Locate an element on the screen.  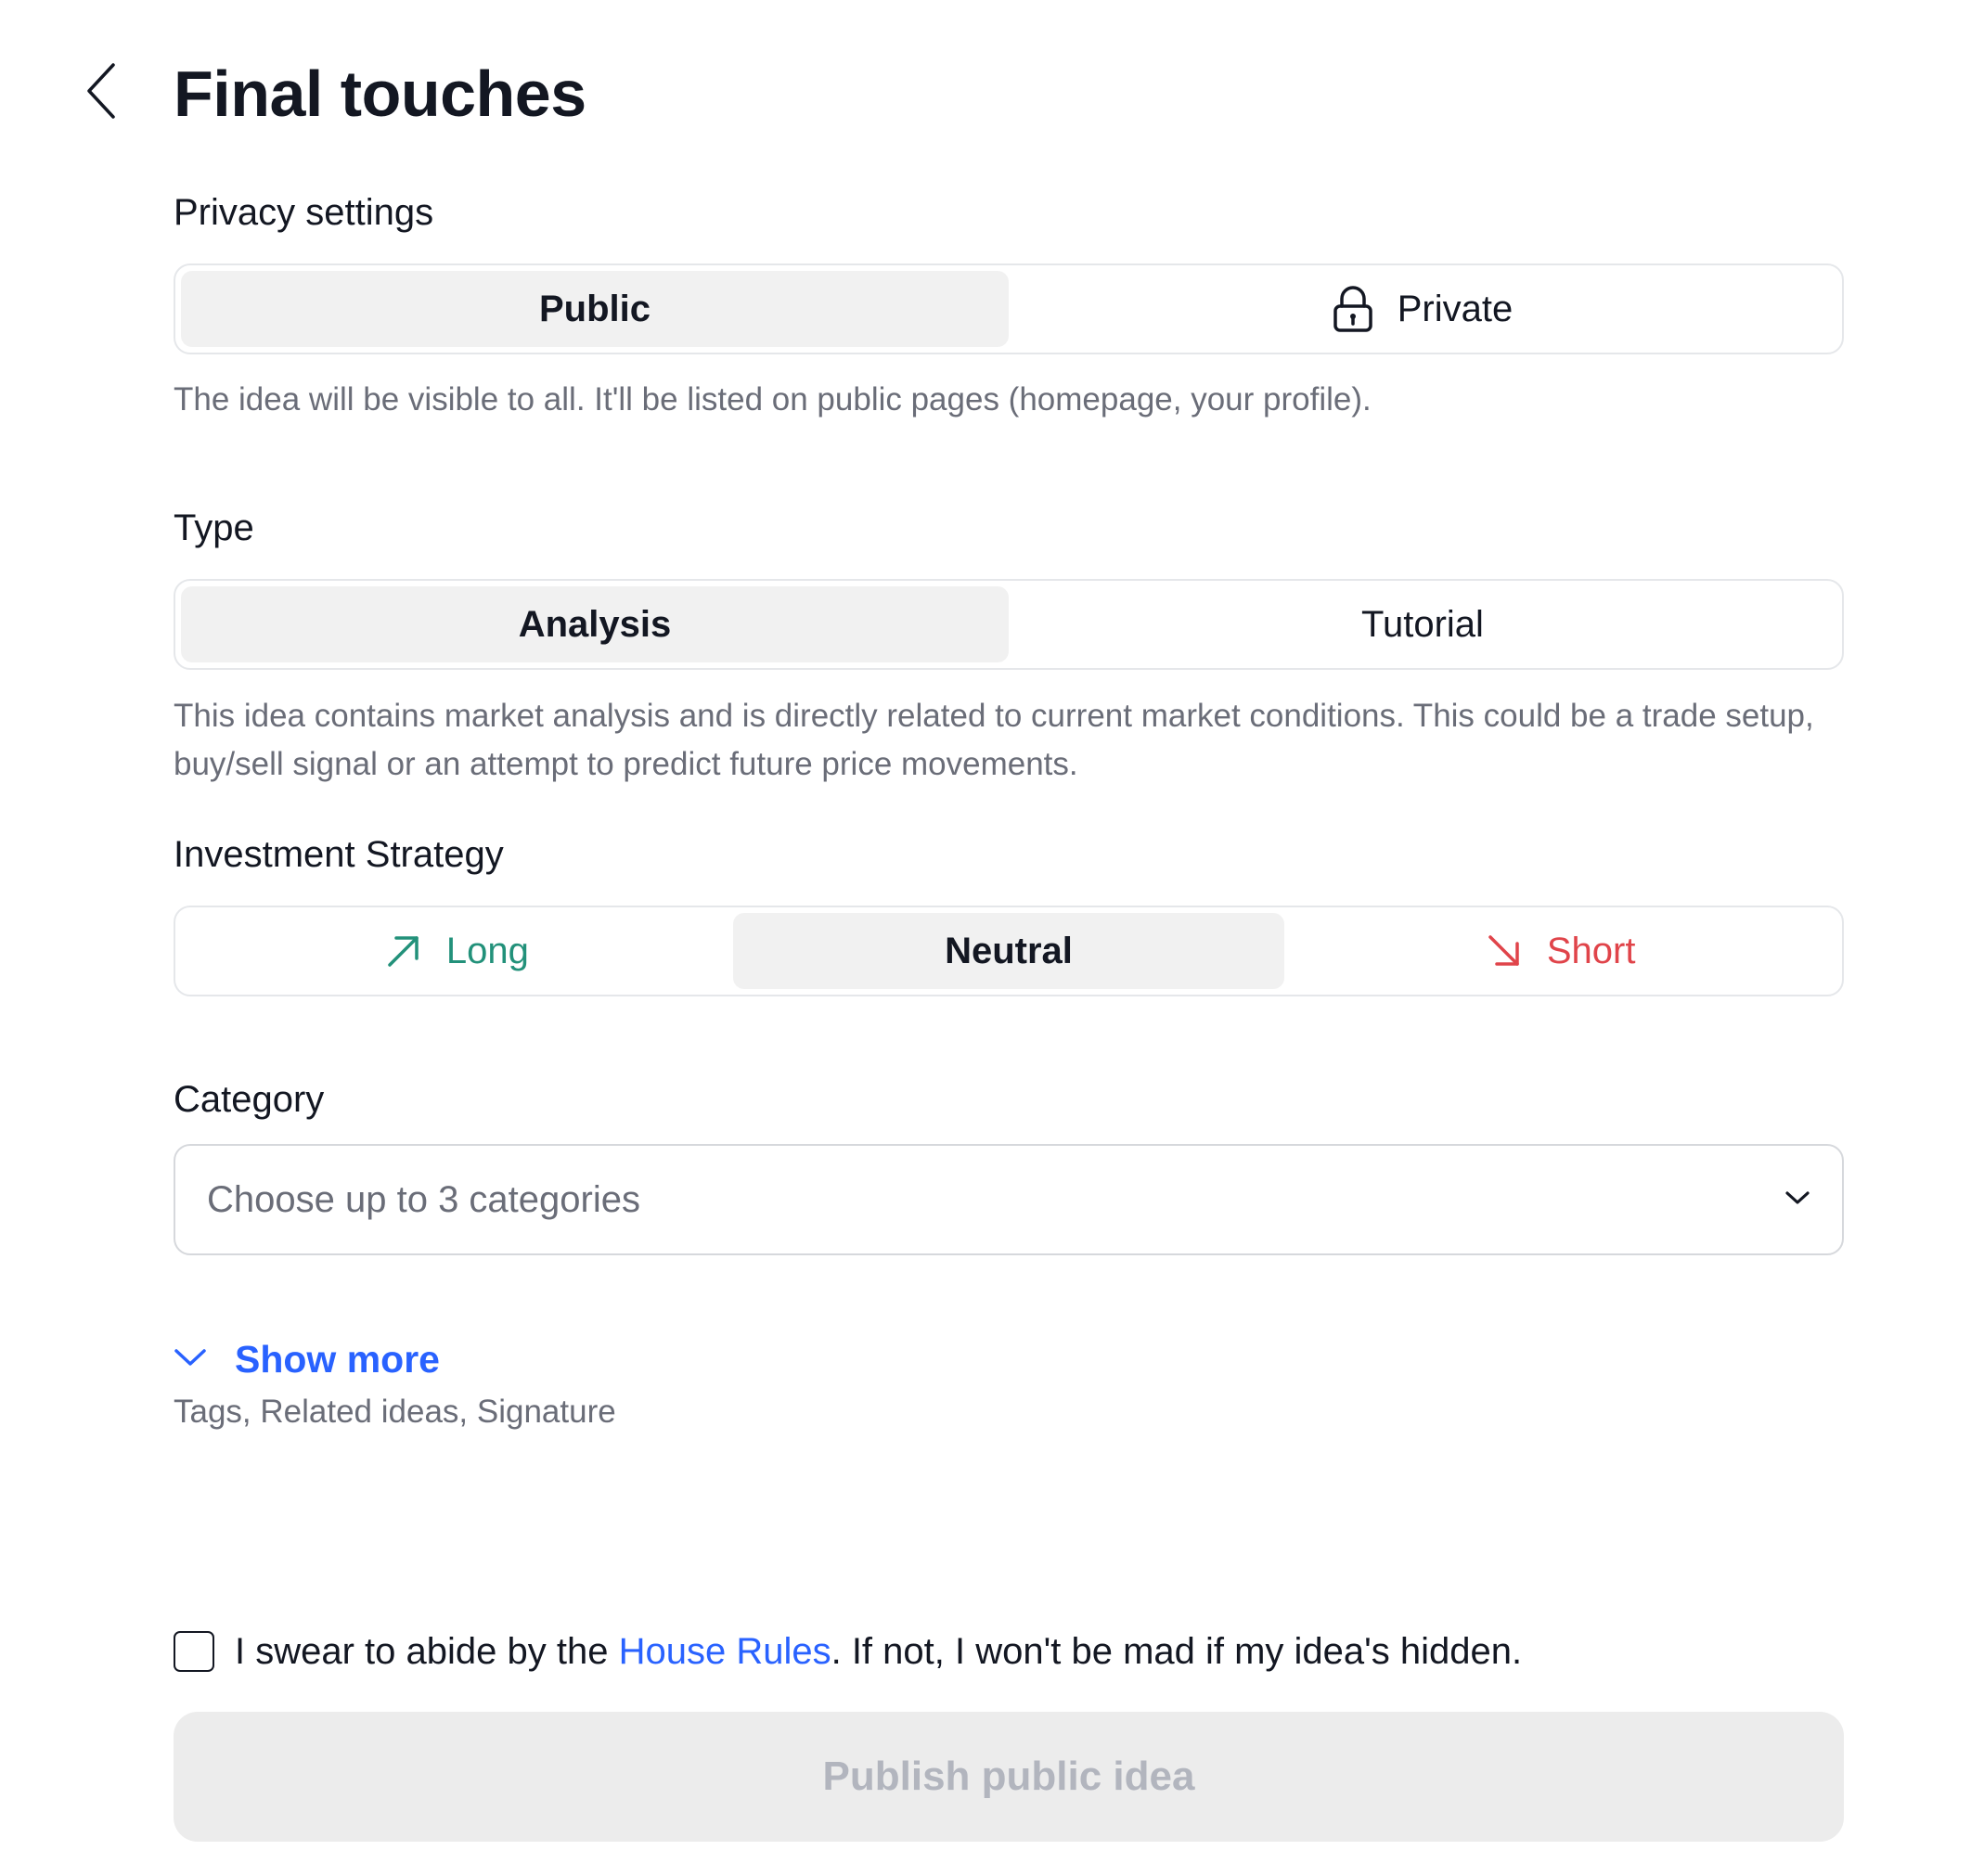
type-option-tutorial: Tutorial is located at coordinates (1422, 624).